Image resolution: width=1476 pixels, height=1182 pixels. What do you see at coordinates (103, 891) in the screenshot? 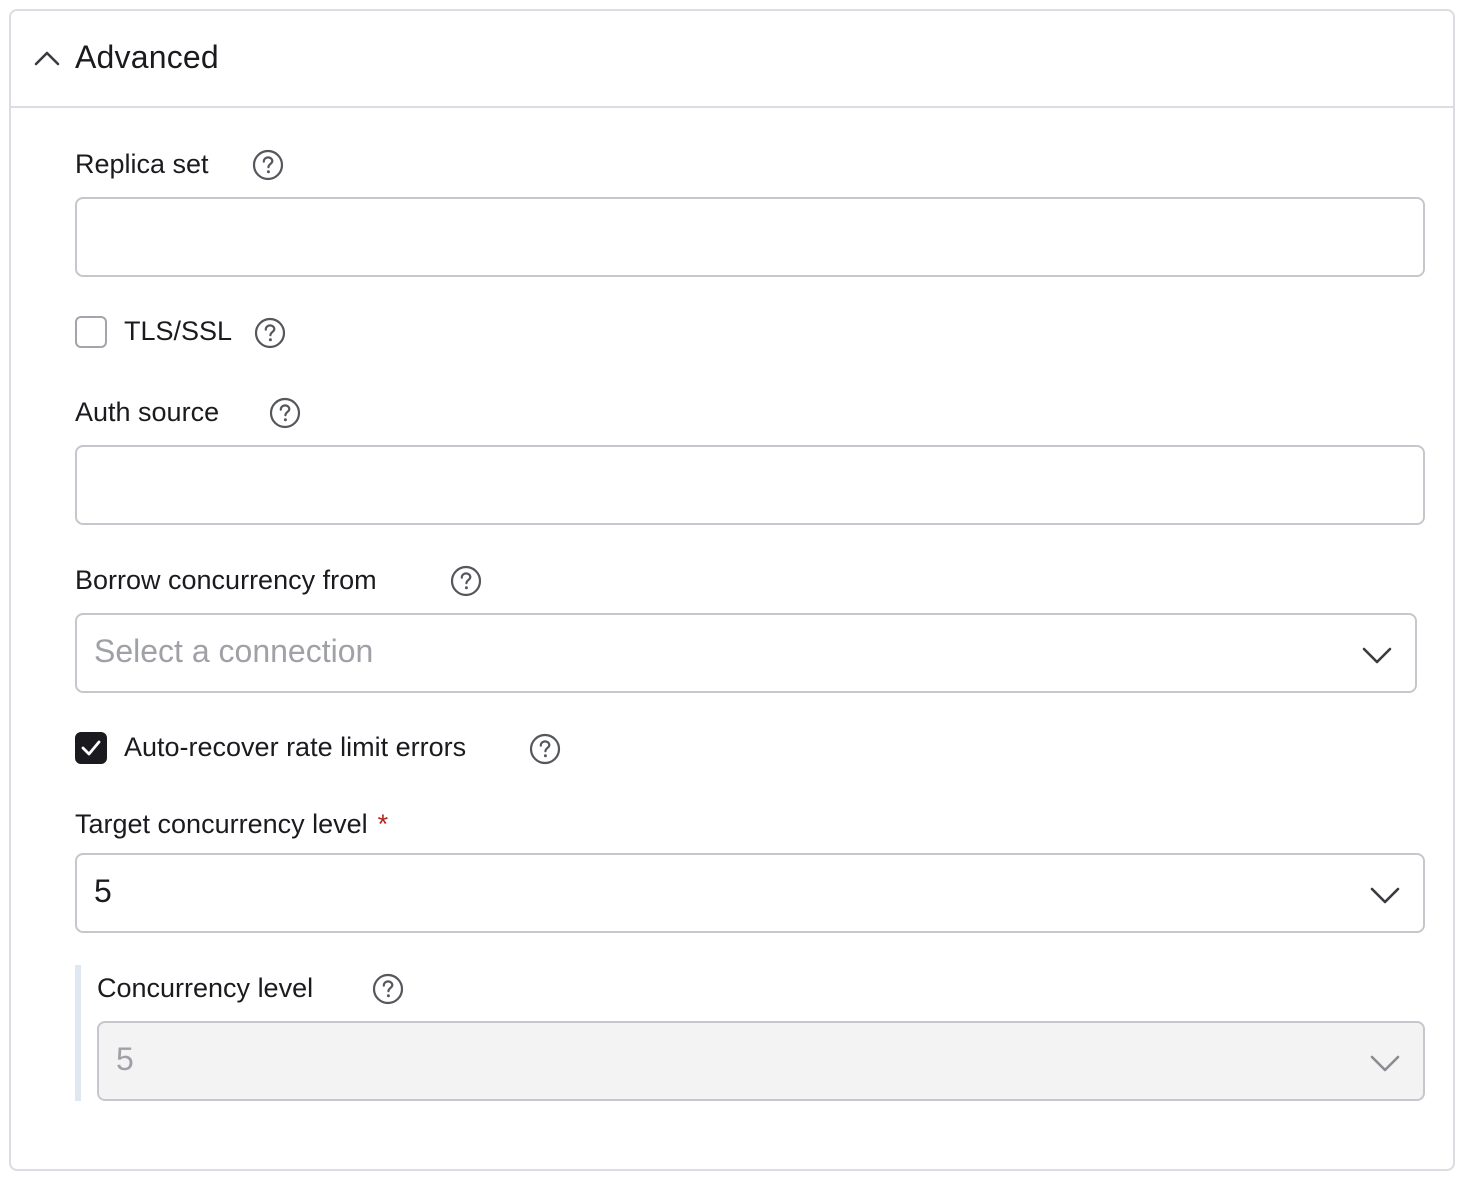
I see `target-concurrency-value: 5` at bounding box center [103, 891].